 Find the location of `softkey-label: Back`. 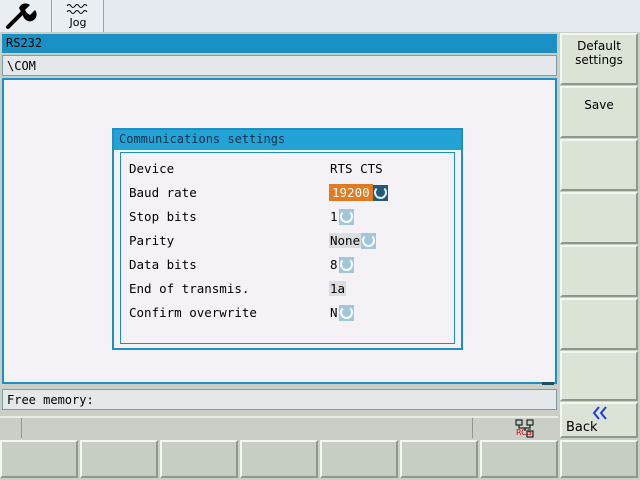

softkey-label: Back is located at coordinates (582, 427).